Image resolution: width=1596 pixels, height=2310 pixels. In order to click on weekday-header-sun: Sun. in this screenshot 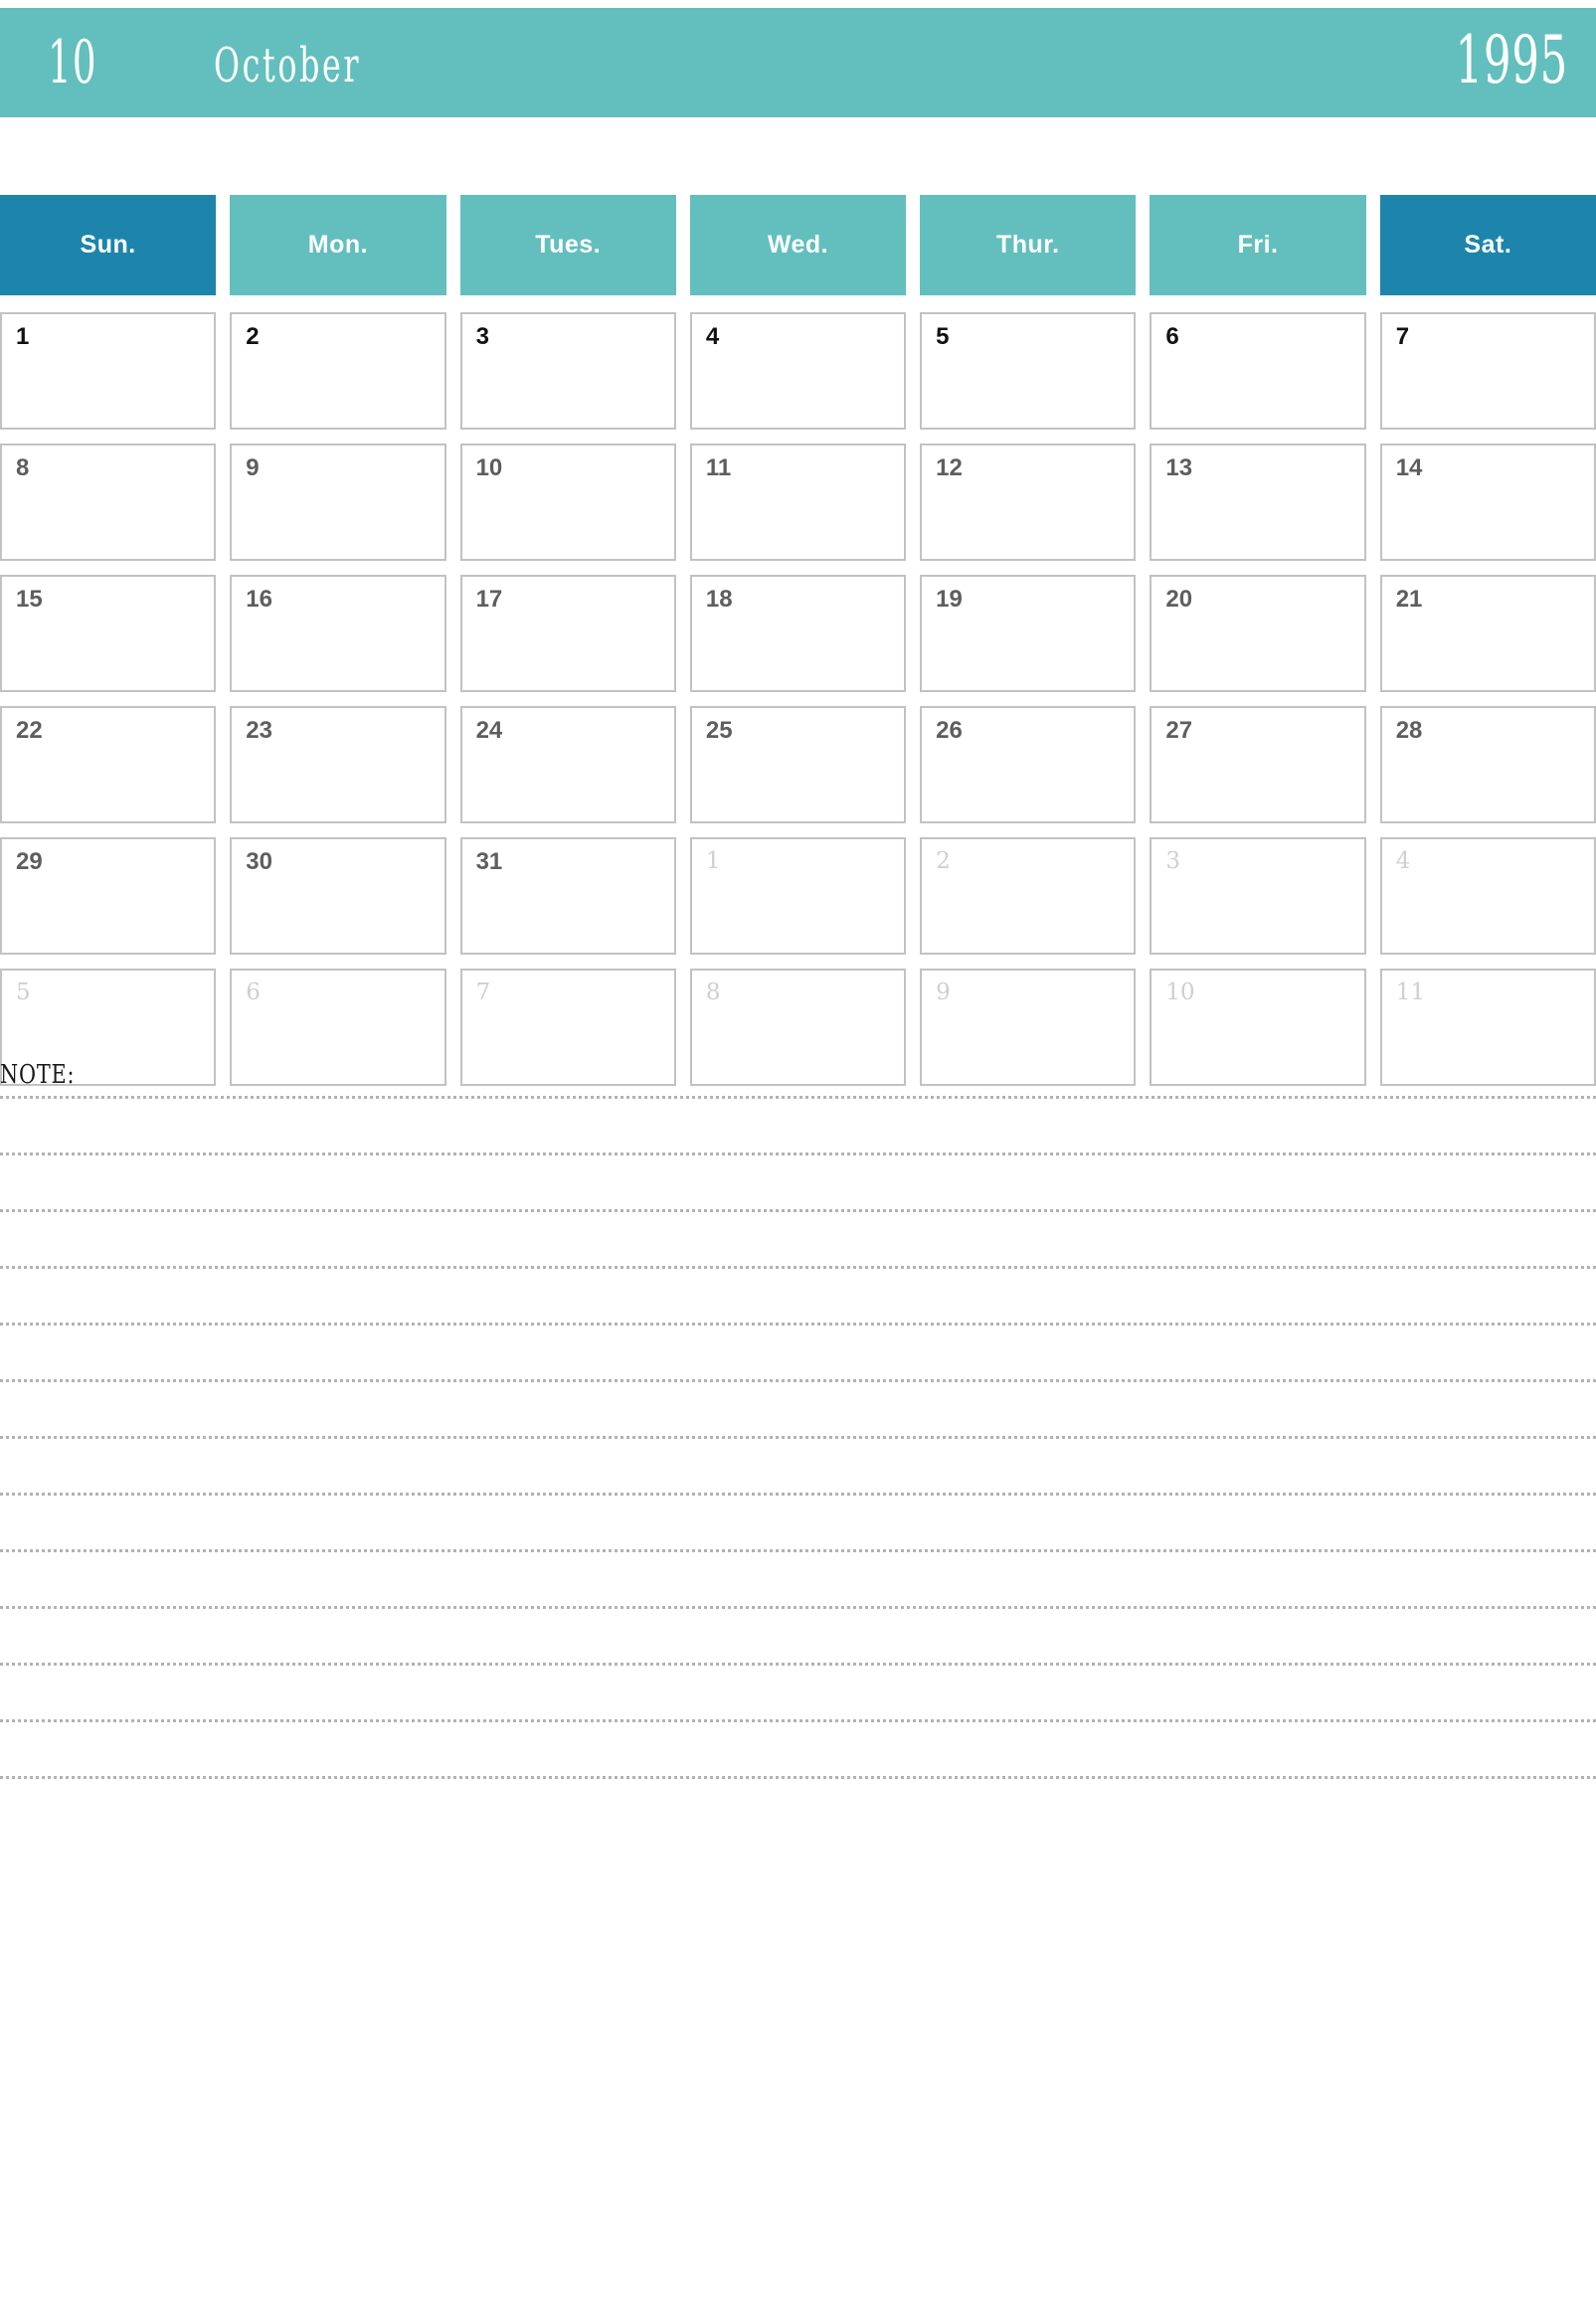, I will do `click(109, 245)`.